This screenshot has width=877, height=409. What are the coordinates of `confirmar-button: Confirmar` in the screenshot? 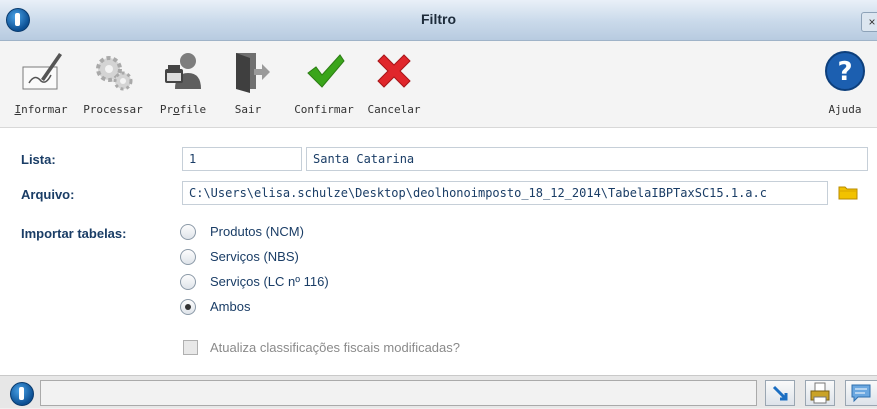 It's located at (324, 84).